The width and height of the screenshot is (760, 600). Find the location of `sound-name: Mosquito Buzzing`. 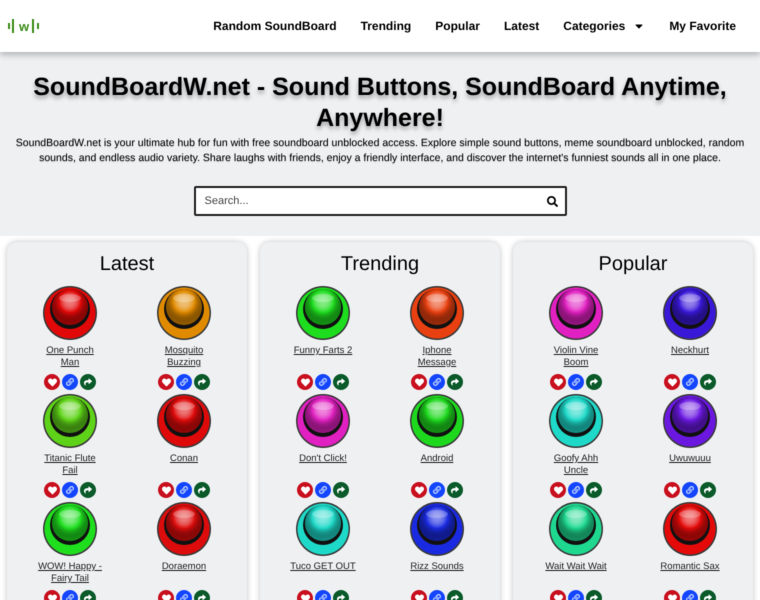

sound-name: Mosquito Buzzing is located at coordinates (184, 358).